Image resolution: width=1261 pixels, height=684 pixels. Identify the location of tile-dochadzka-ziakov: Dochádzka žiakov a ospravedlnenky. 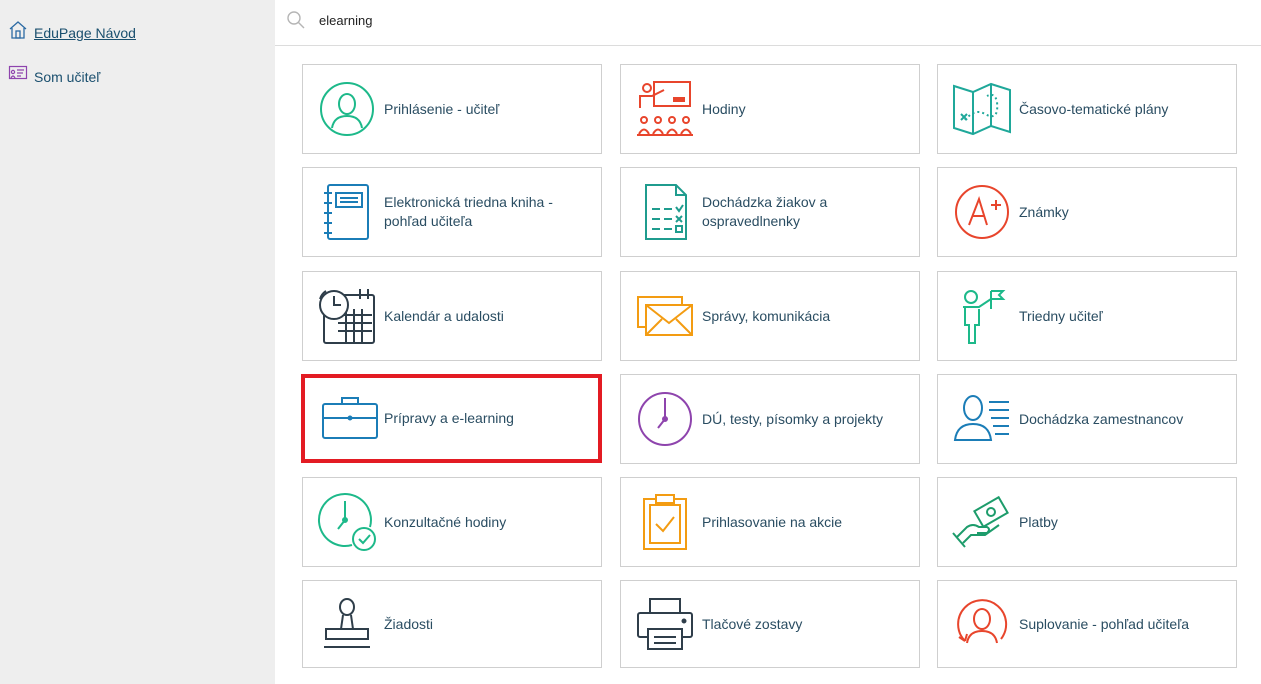
(770, 212).